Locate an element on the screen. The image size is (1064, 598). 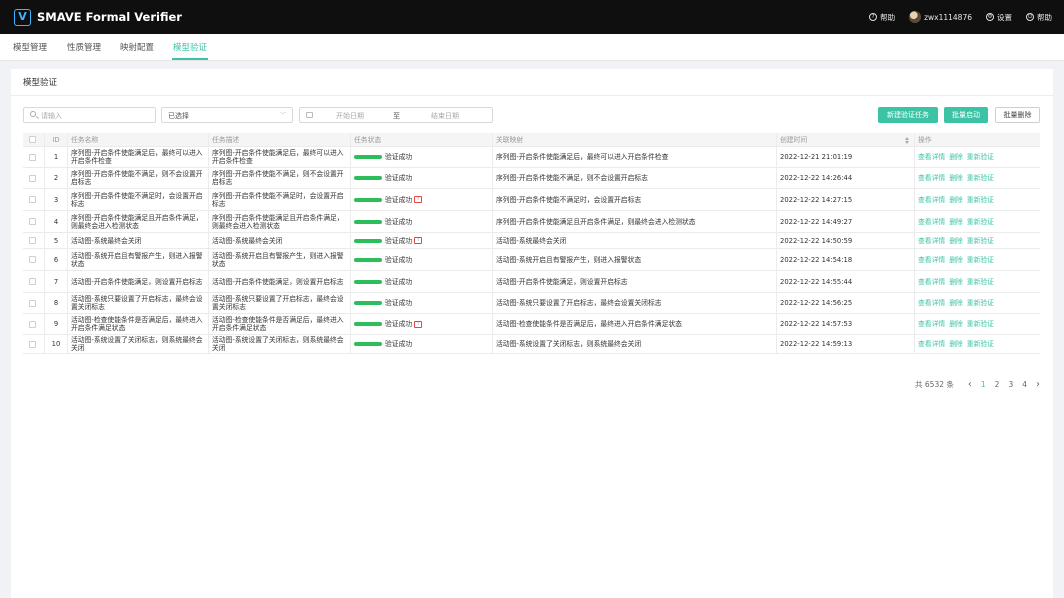
select-all-checkbox is located at coordinates (32, 139).